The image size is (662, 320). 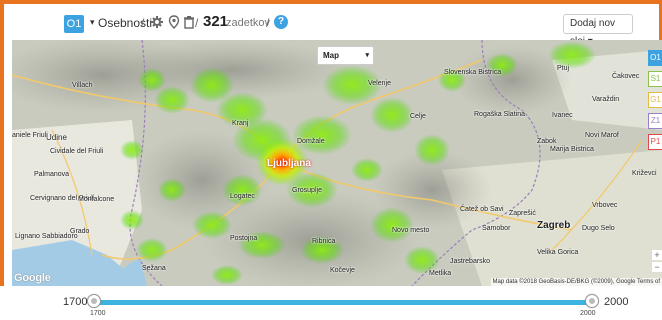 I want to click on map-type-label: Map, so click(x=331, y=55).